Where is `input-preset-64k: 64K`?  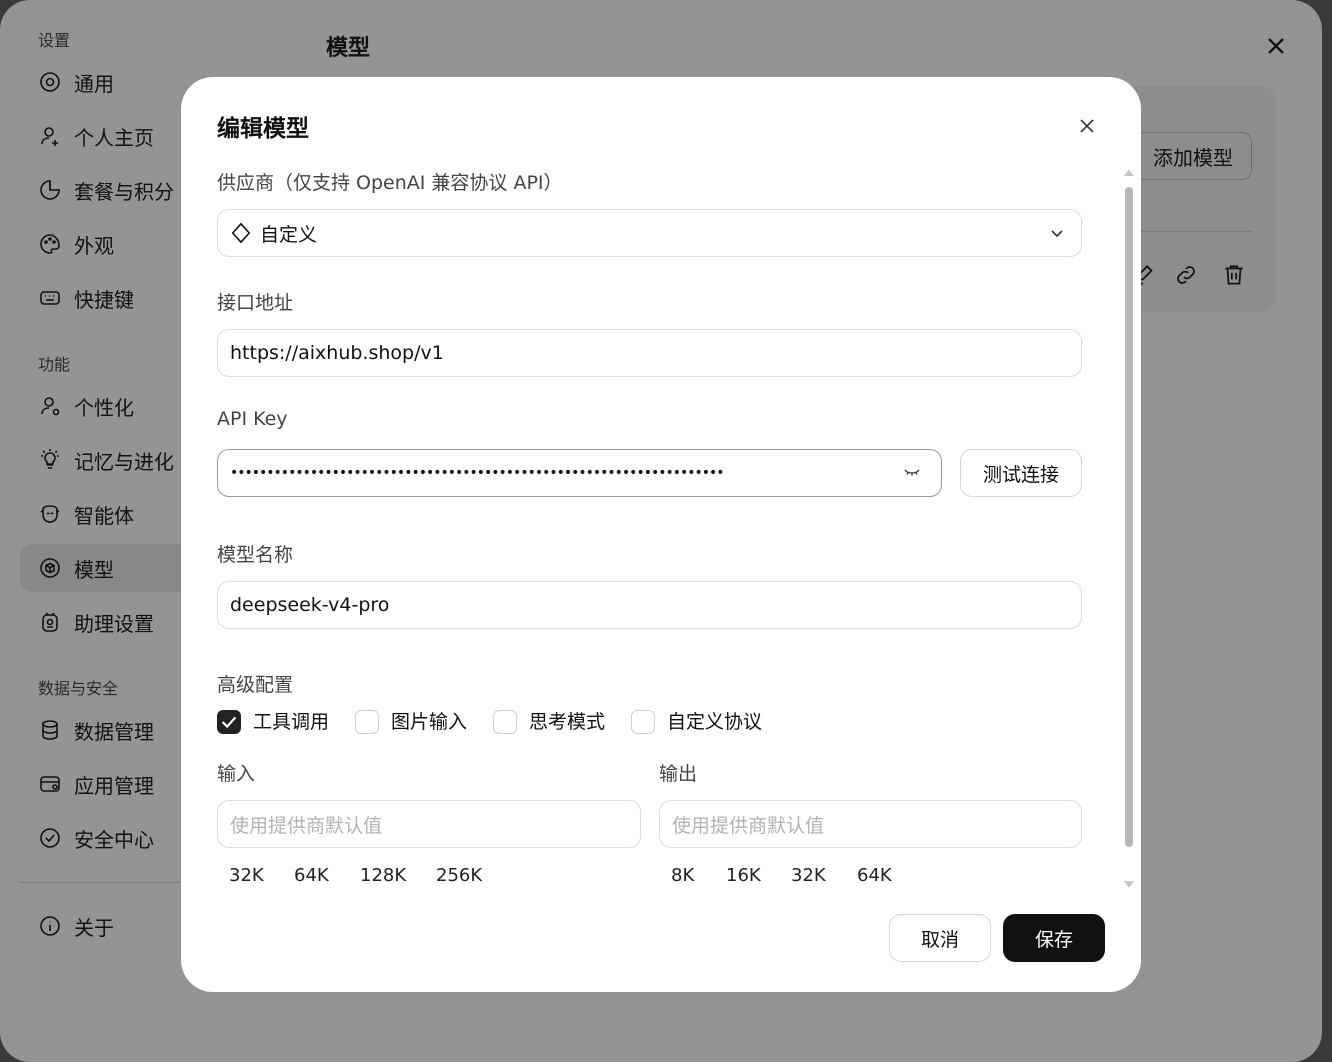
input-preset-64k: 64K is located at coordinates (311, 875).